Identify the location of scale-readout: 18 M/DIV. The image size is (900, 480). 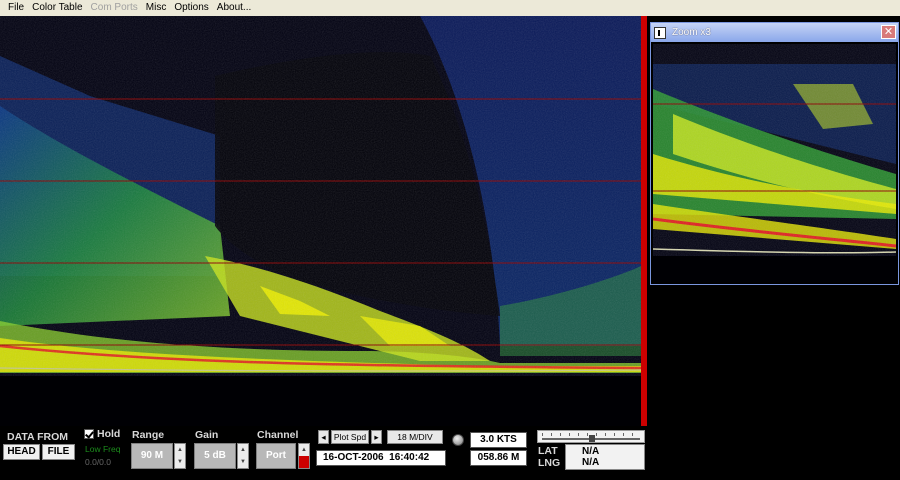
(415, 437).